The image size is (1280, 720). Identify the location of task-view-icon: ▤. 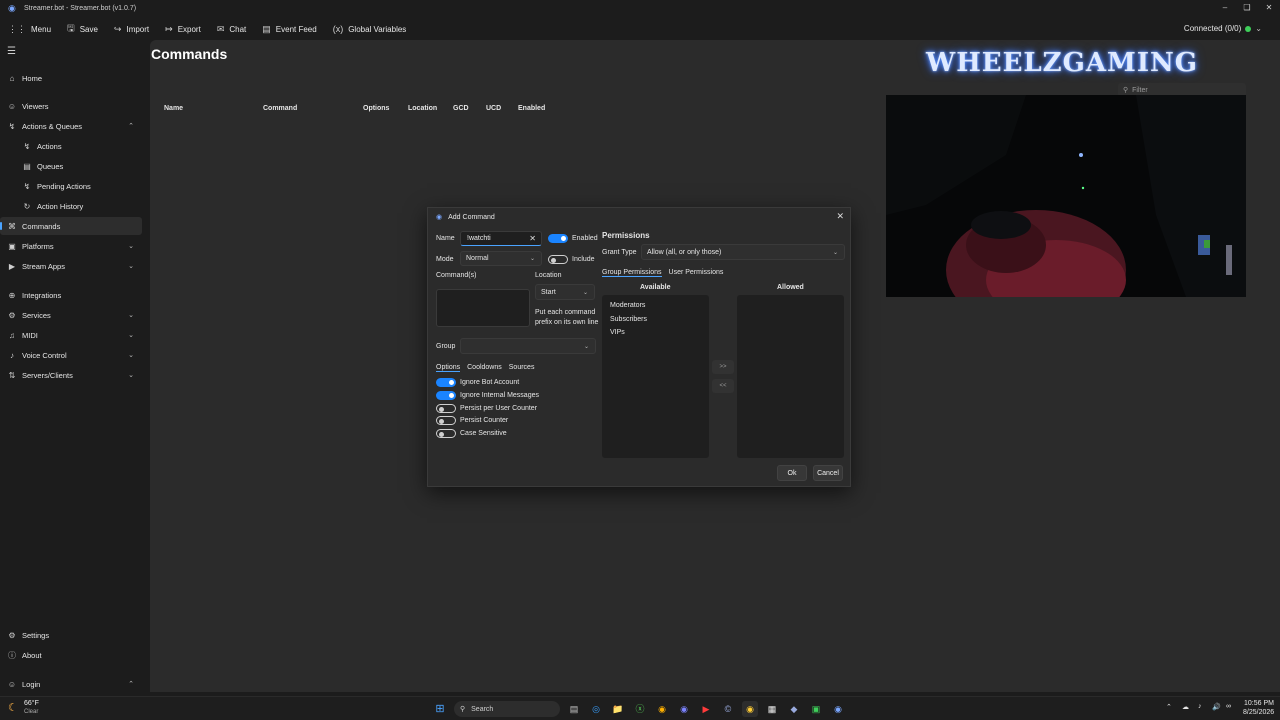
(574, 709).